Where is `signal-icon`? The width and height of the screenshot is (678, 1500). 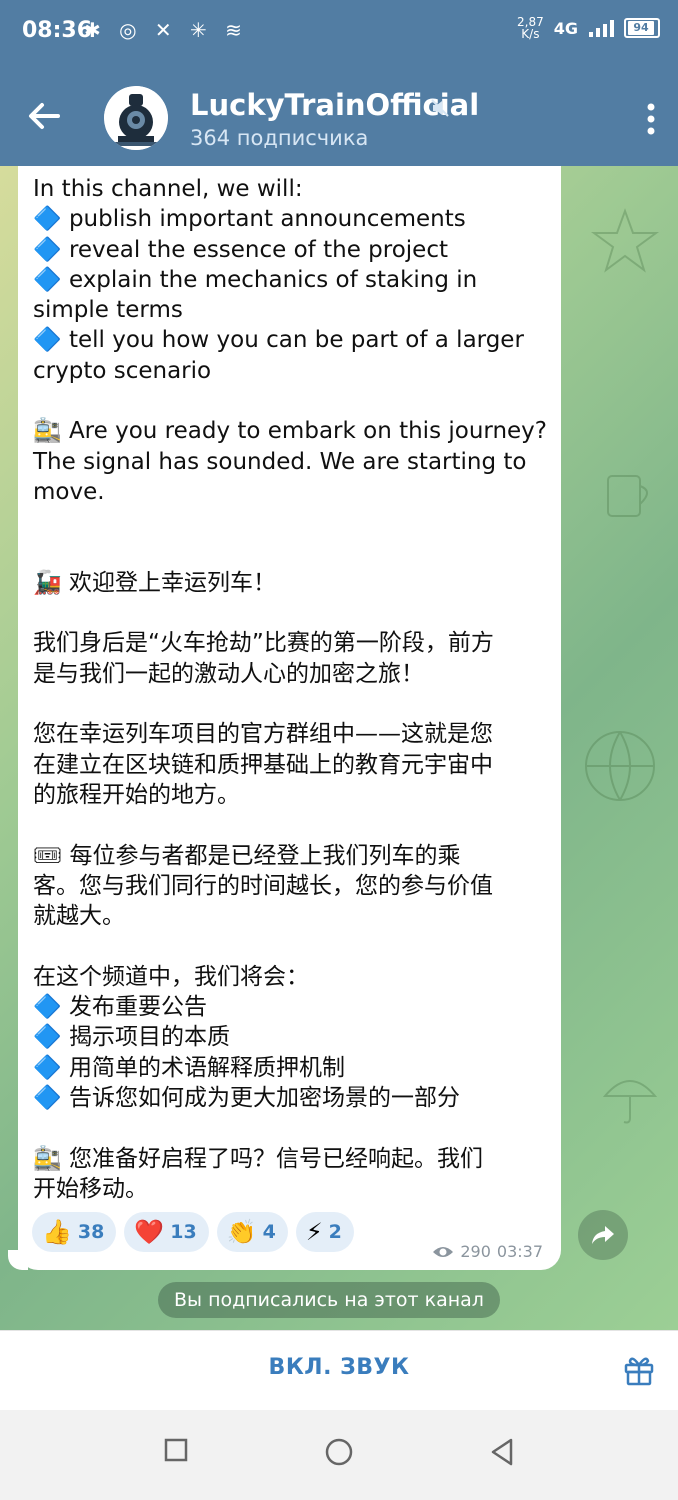
signal-icon is located at coordinates (601, 28).